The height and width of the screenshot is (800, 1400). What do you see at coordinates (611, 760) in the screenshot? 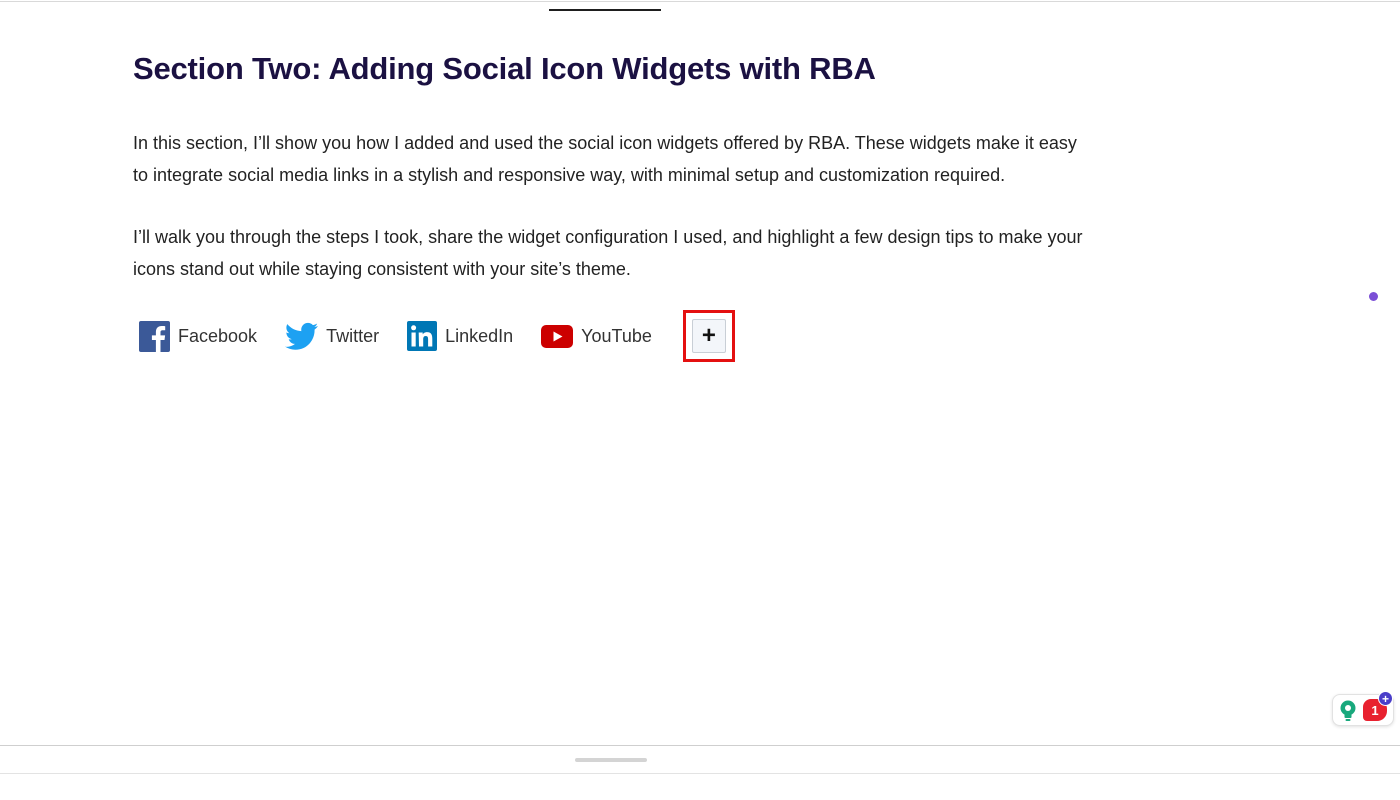
I see `resize-drag-handle` at bounding box center [611, 760].